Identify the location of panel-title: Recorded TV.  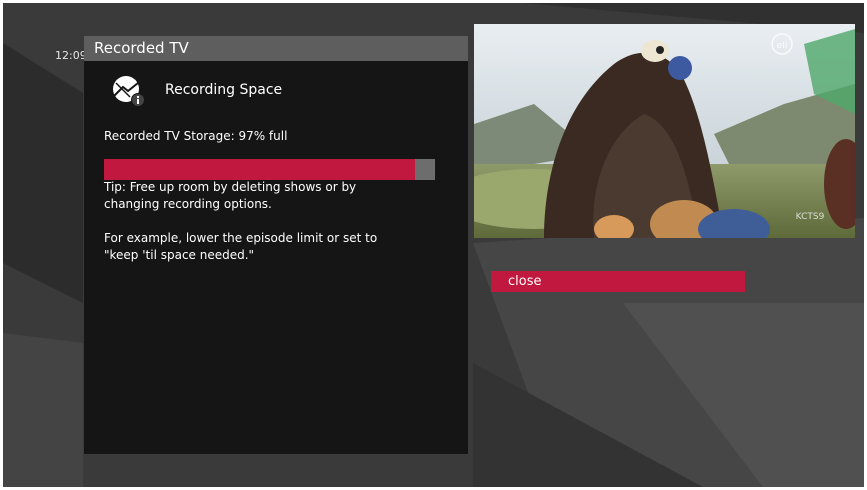
(141, 48).